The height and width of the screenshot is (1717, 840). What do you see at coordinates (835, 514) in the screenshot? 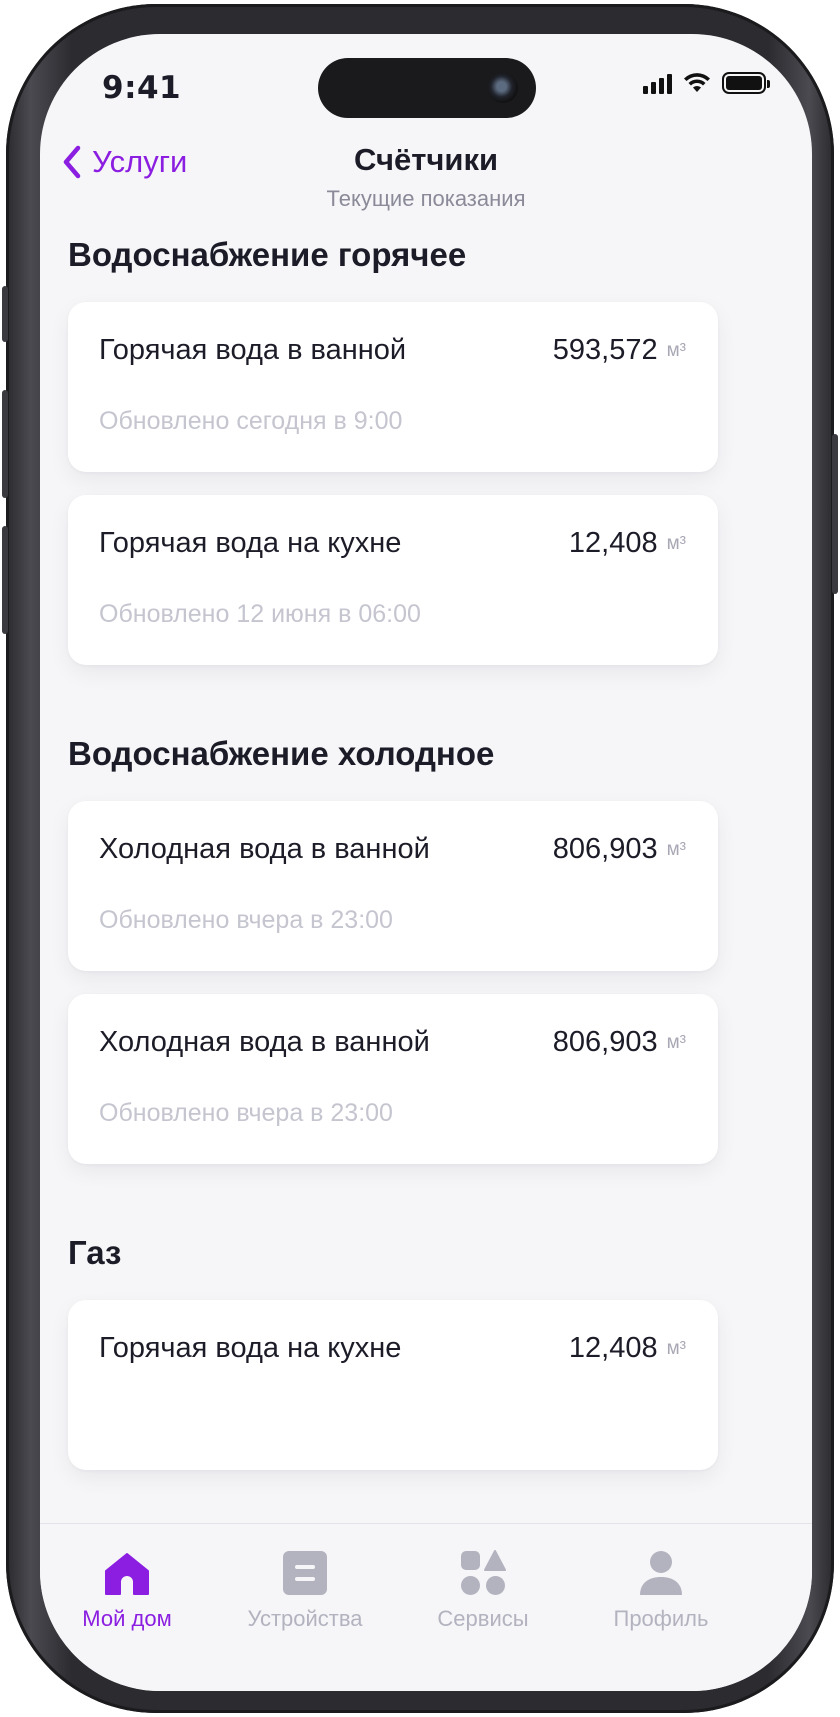
I see `power-button` at bounding box center [835, 514].